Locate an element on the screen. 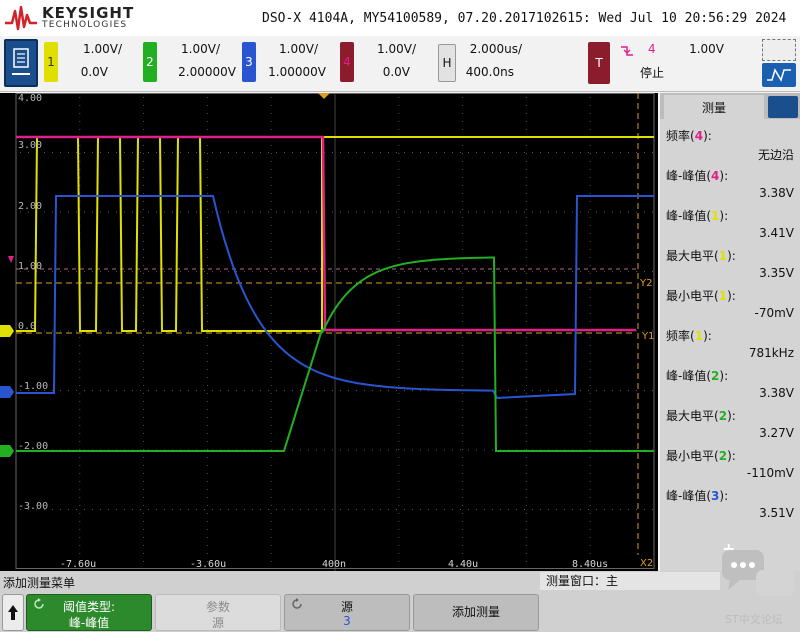 The image size is (800, 632). zoom-icon is located at coordinates (779, 50).